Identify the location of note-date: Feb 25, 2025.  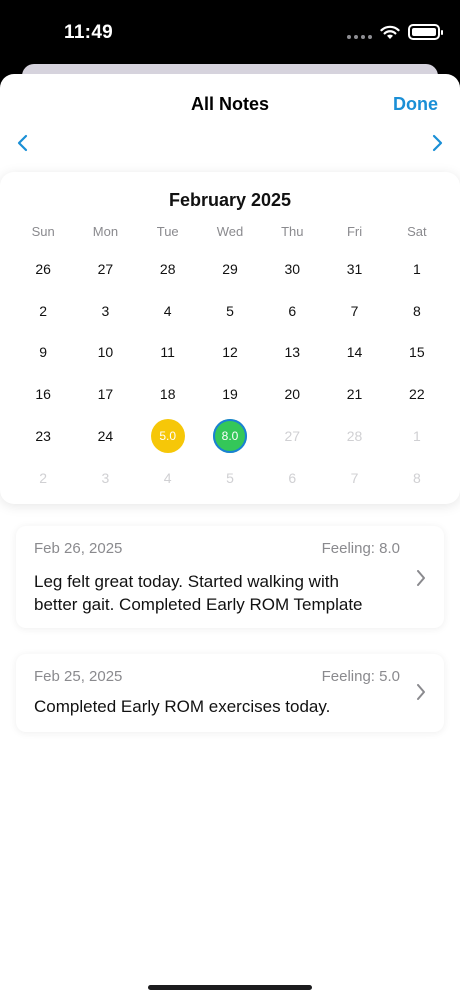
(78, 676).